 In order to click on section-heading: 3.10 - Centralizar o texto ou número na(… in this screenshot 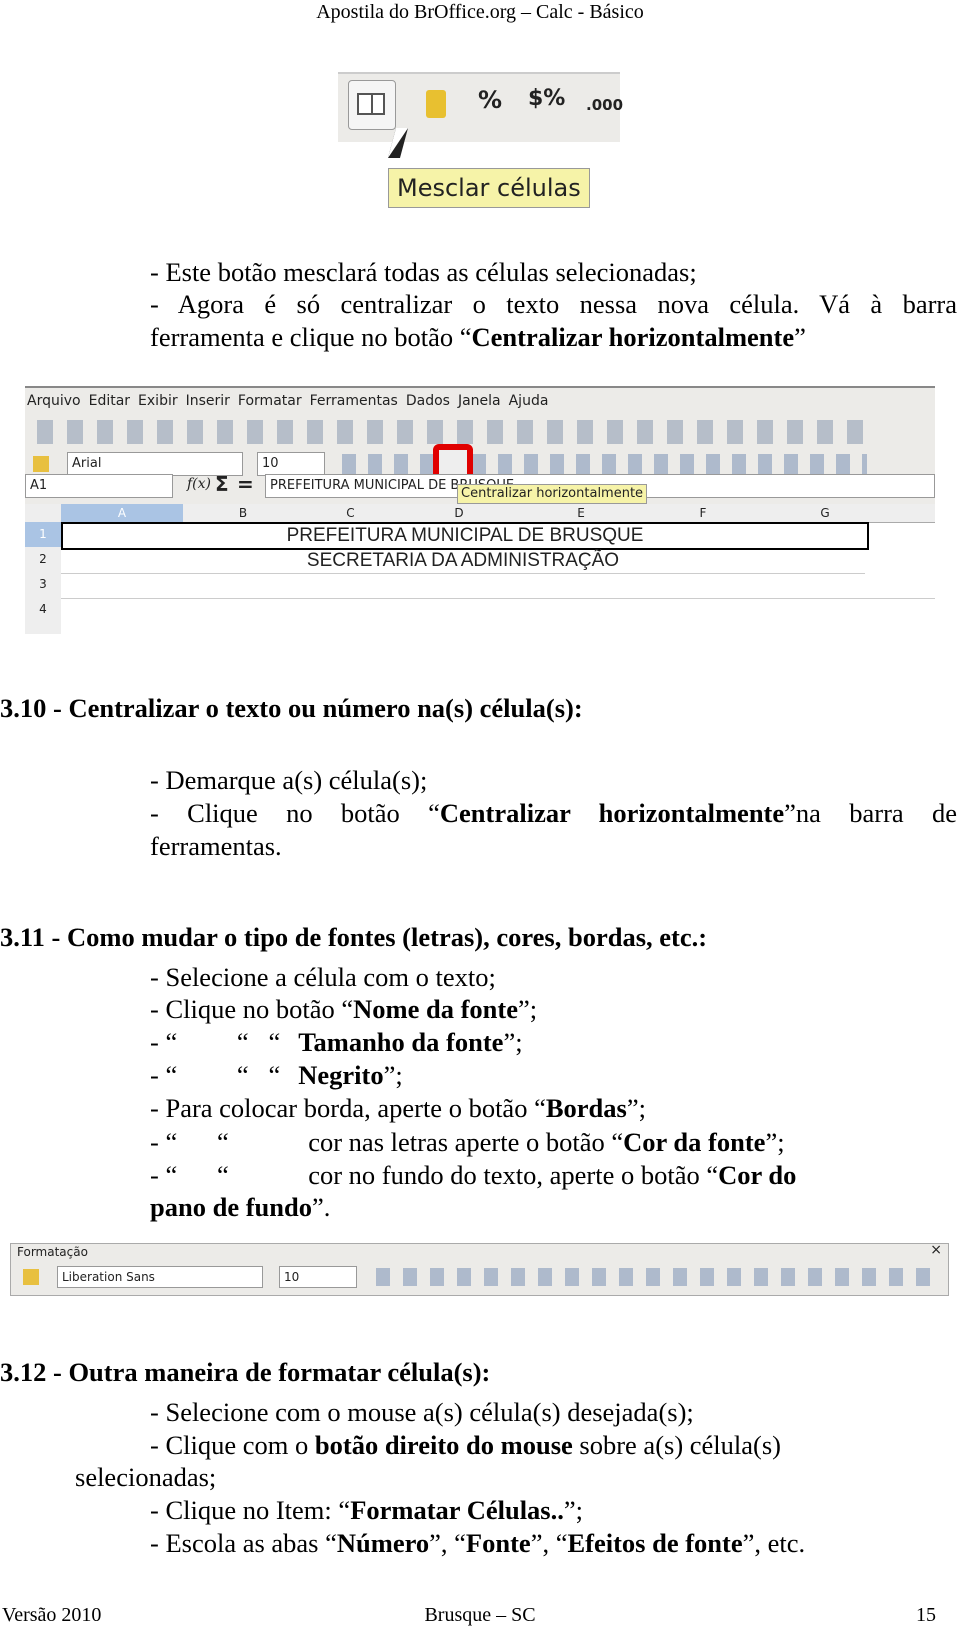, I will do `click(291, 708)`.